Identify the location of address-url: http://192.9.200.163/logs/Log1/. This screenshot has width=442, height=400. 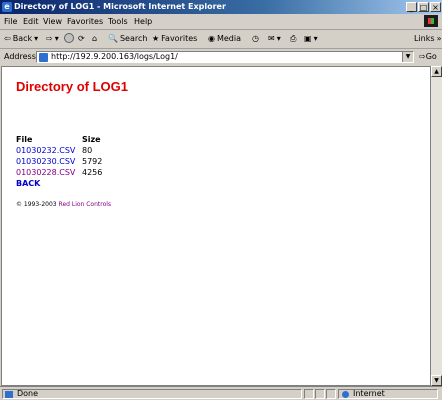
(114, 56).